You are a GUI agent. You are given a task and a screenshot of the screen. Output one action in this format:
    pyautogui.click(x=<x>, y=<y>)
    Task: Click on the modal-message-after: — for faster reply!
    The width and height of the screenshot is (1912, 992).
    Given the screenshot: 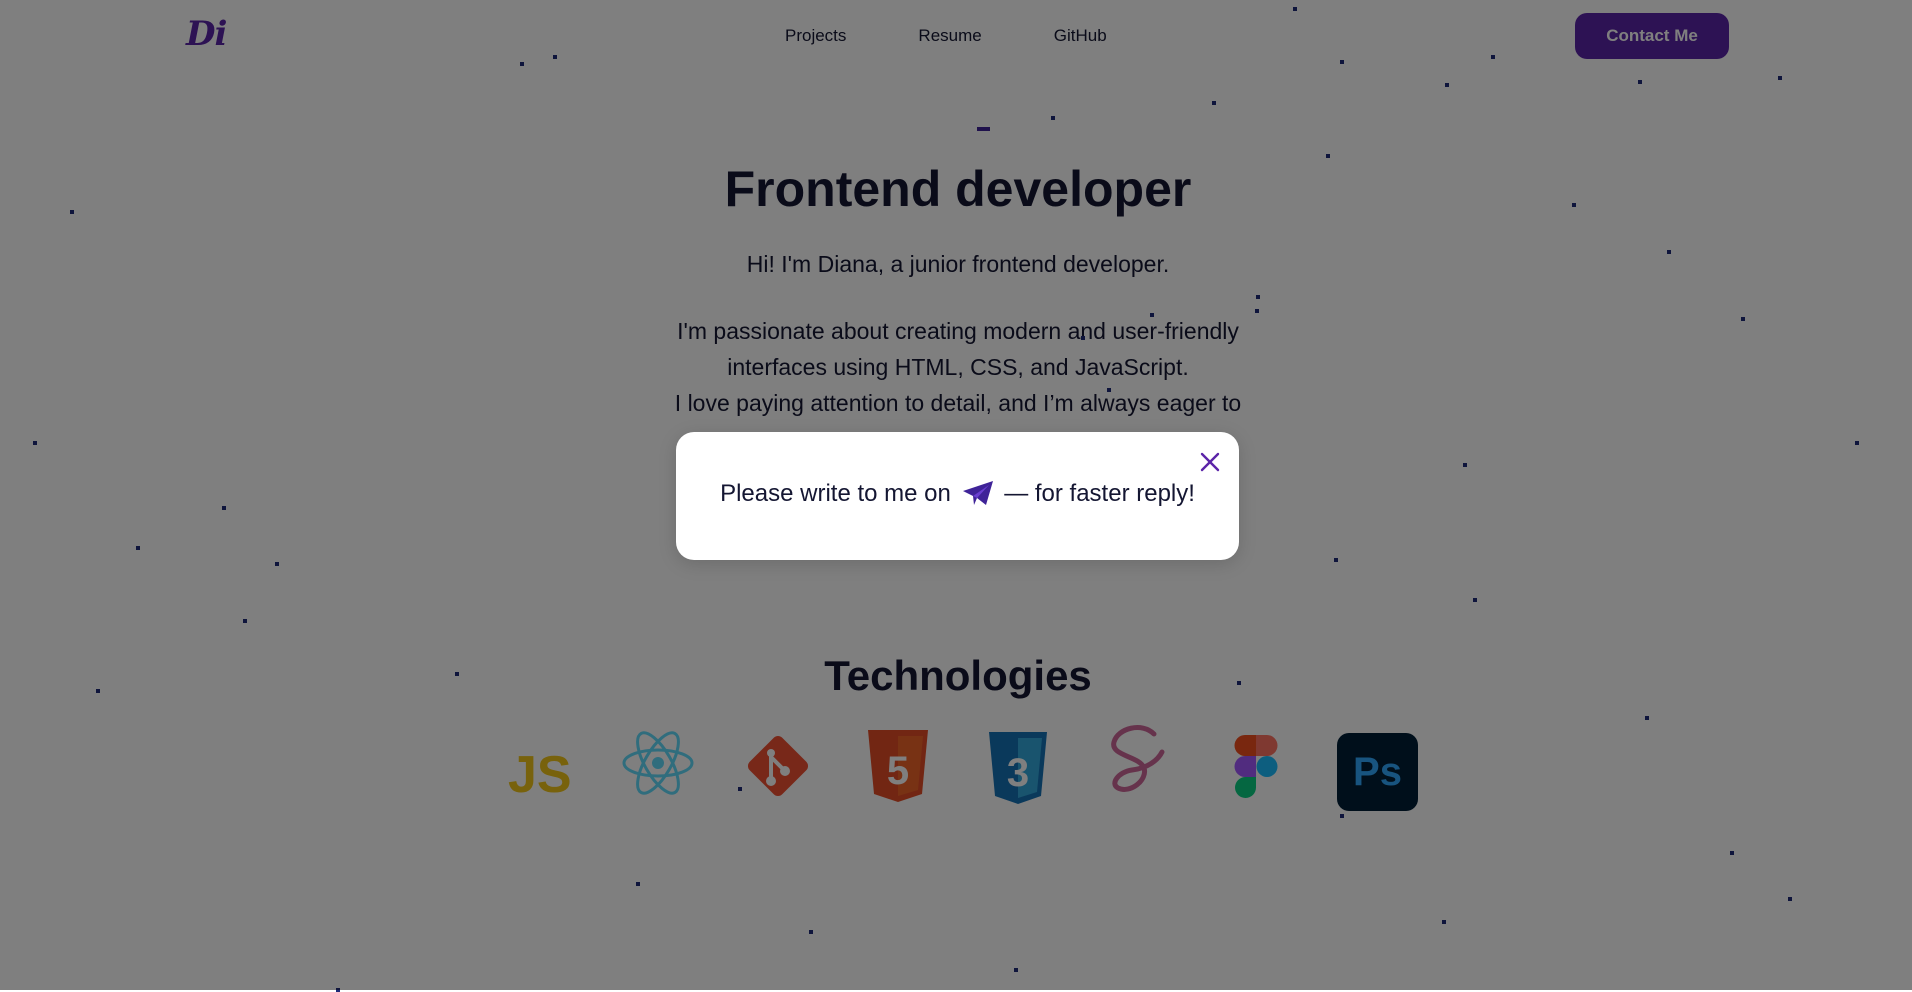 What is the action you would take?
    pyautogui.click(x=1099, y=493)
    